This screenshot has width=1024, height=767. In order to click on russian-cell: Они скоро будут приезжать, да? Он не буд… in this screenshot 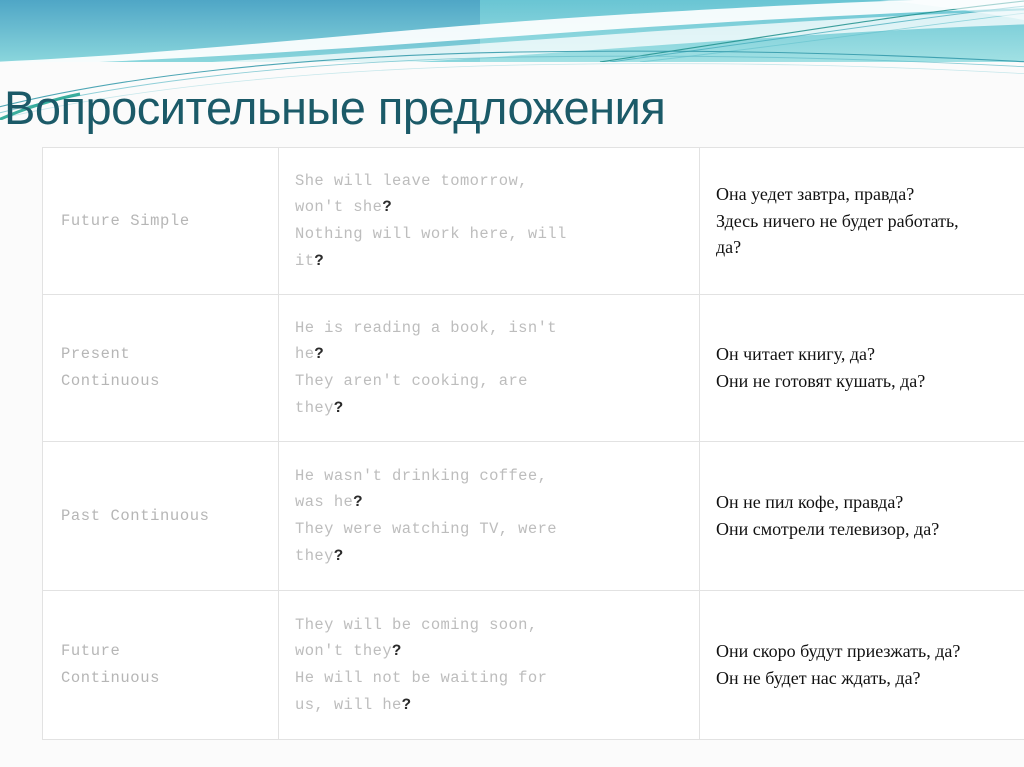, I will do `click(861, 665)`.